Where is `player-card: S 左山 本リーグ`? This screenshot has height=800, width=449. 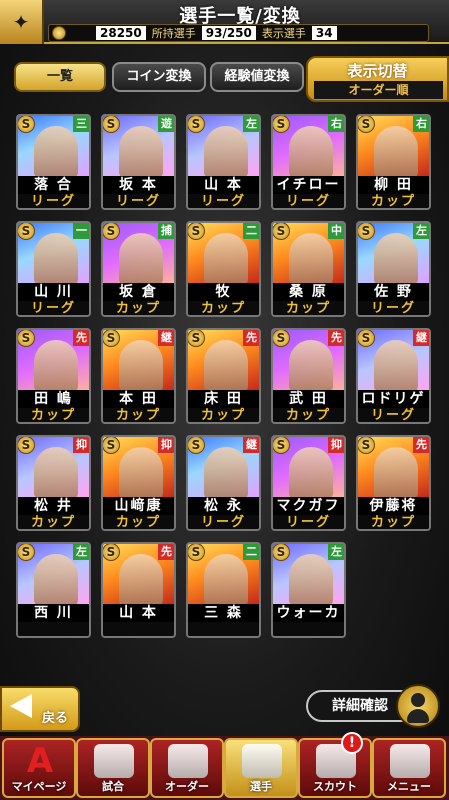
player-card: S 左山 本リーグ is located at coordinates (223, 162).